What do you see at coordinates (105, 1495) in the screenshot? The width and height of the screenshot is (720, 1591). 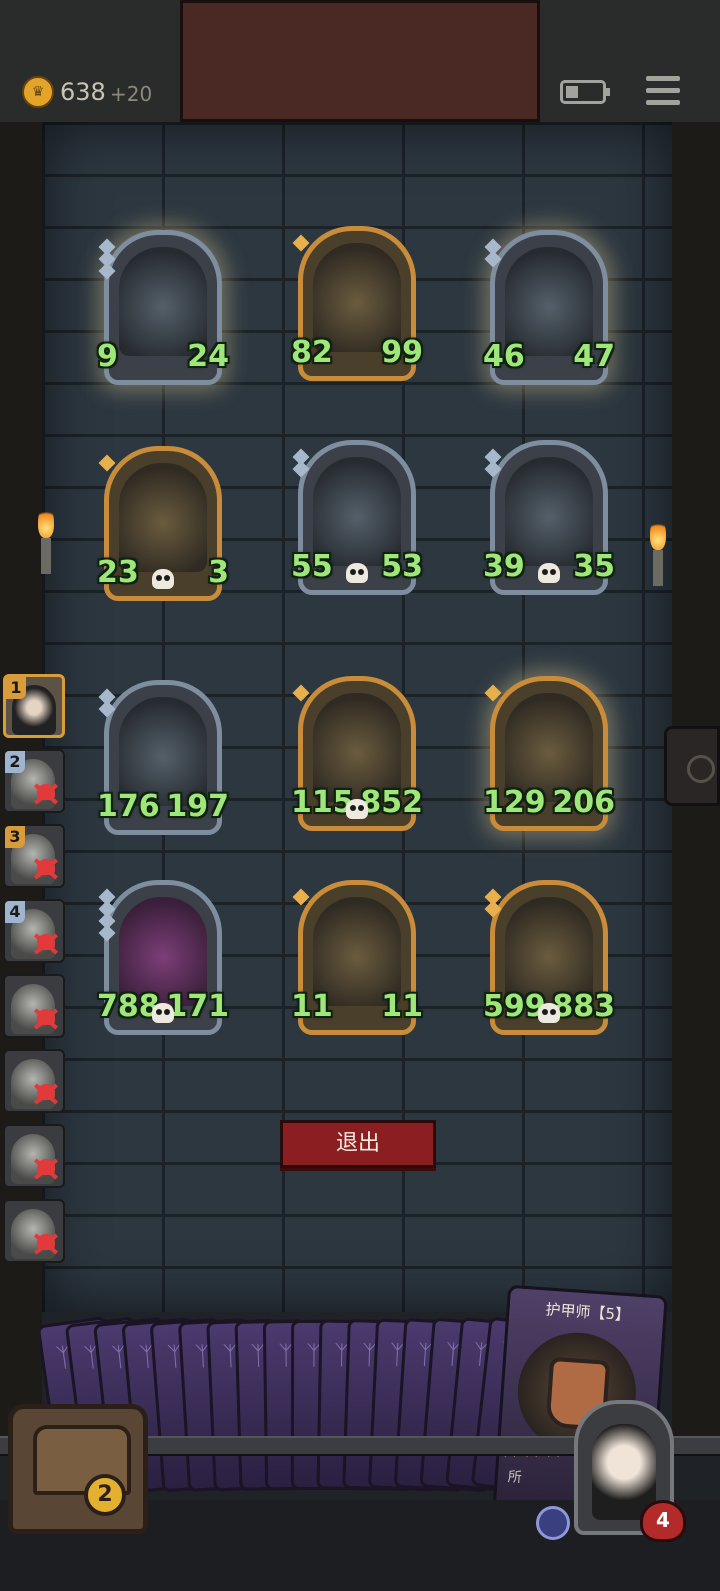 I see `chest-count-badge: 2` at bounding box center [105, 1495].